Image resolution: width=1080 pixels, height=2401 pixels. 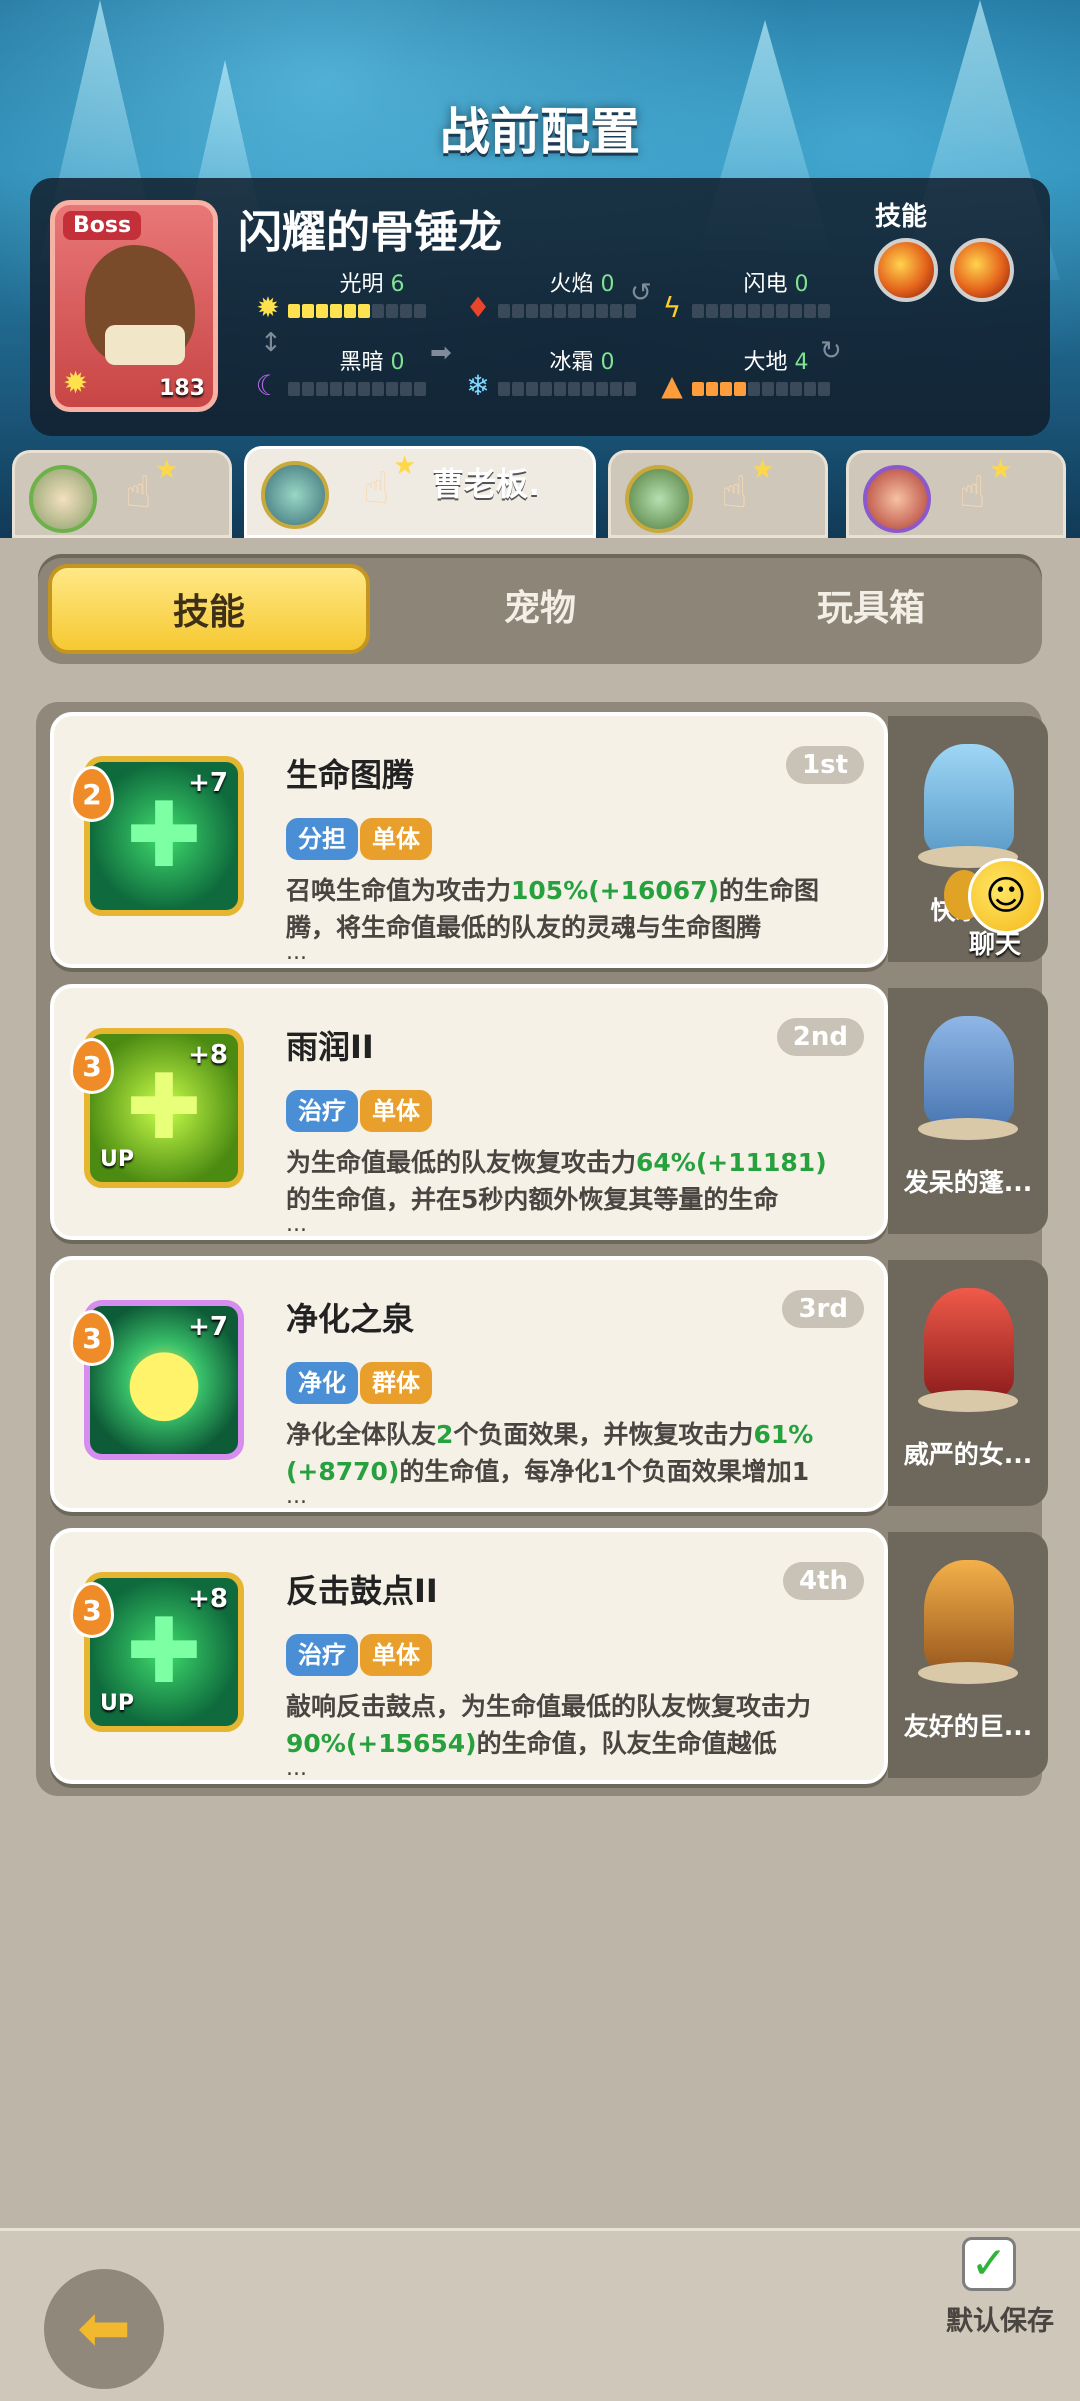 I want to click on cycle-arrow-icon: ↻, so click(x=831, y=351).